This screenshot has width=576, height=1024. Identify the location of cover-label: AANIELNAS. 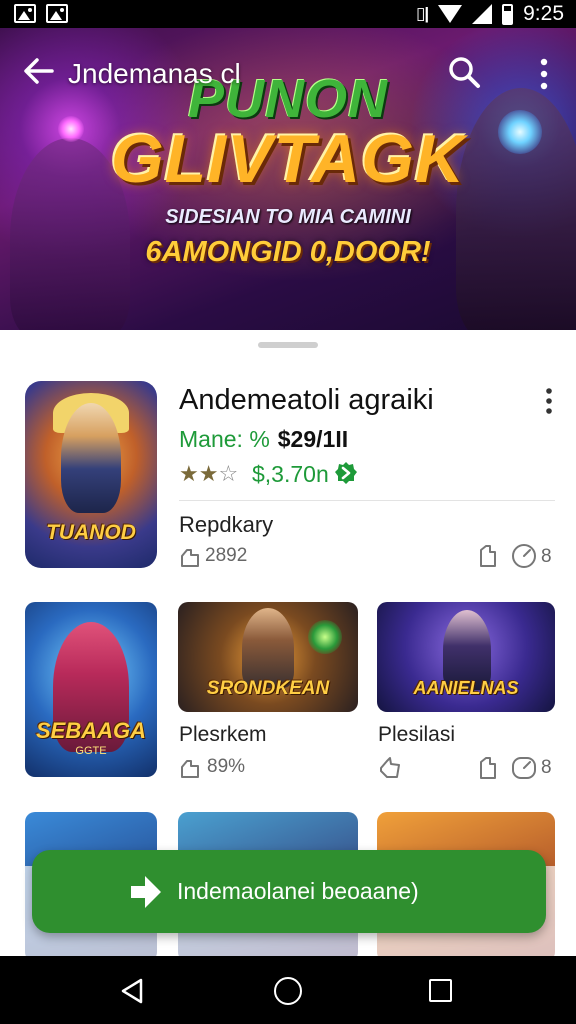
(466, 688).